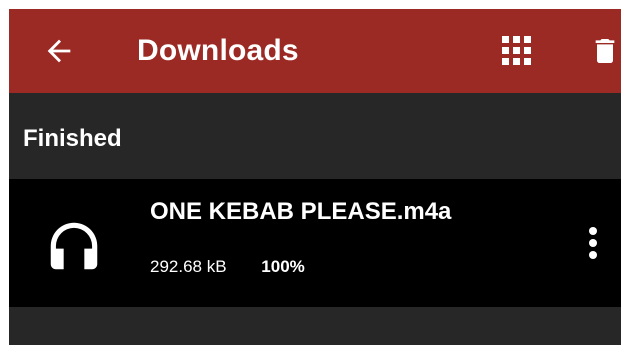 The width and height of the screenshot is (631, 345). I want to click on download-meta: 292.68 kB 100%, so click(227, 267).